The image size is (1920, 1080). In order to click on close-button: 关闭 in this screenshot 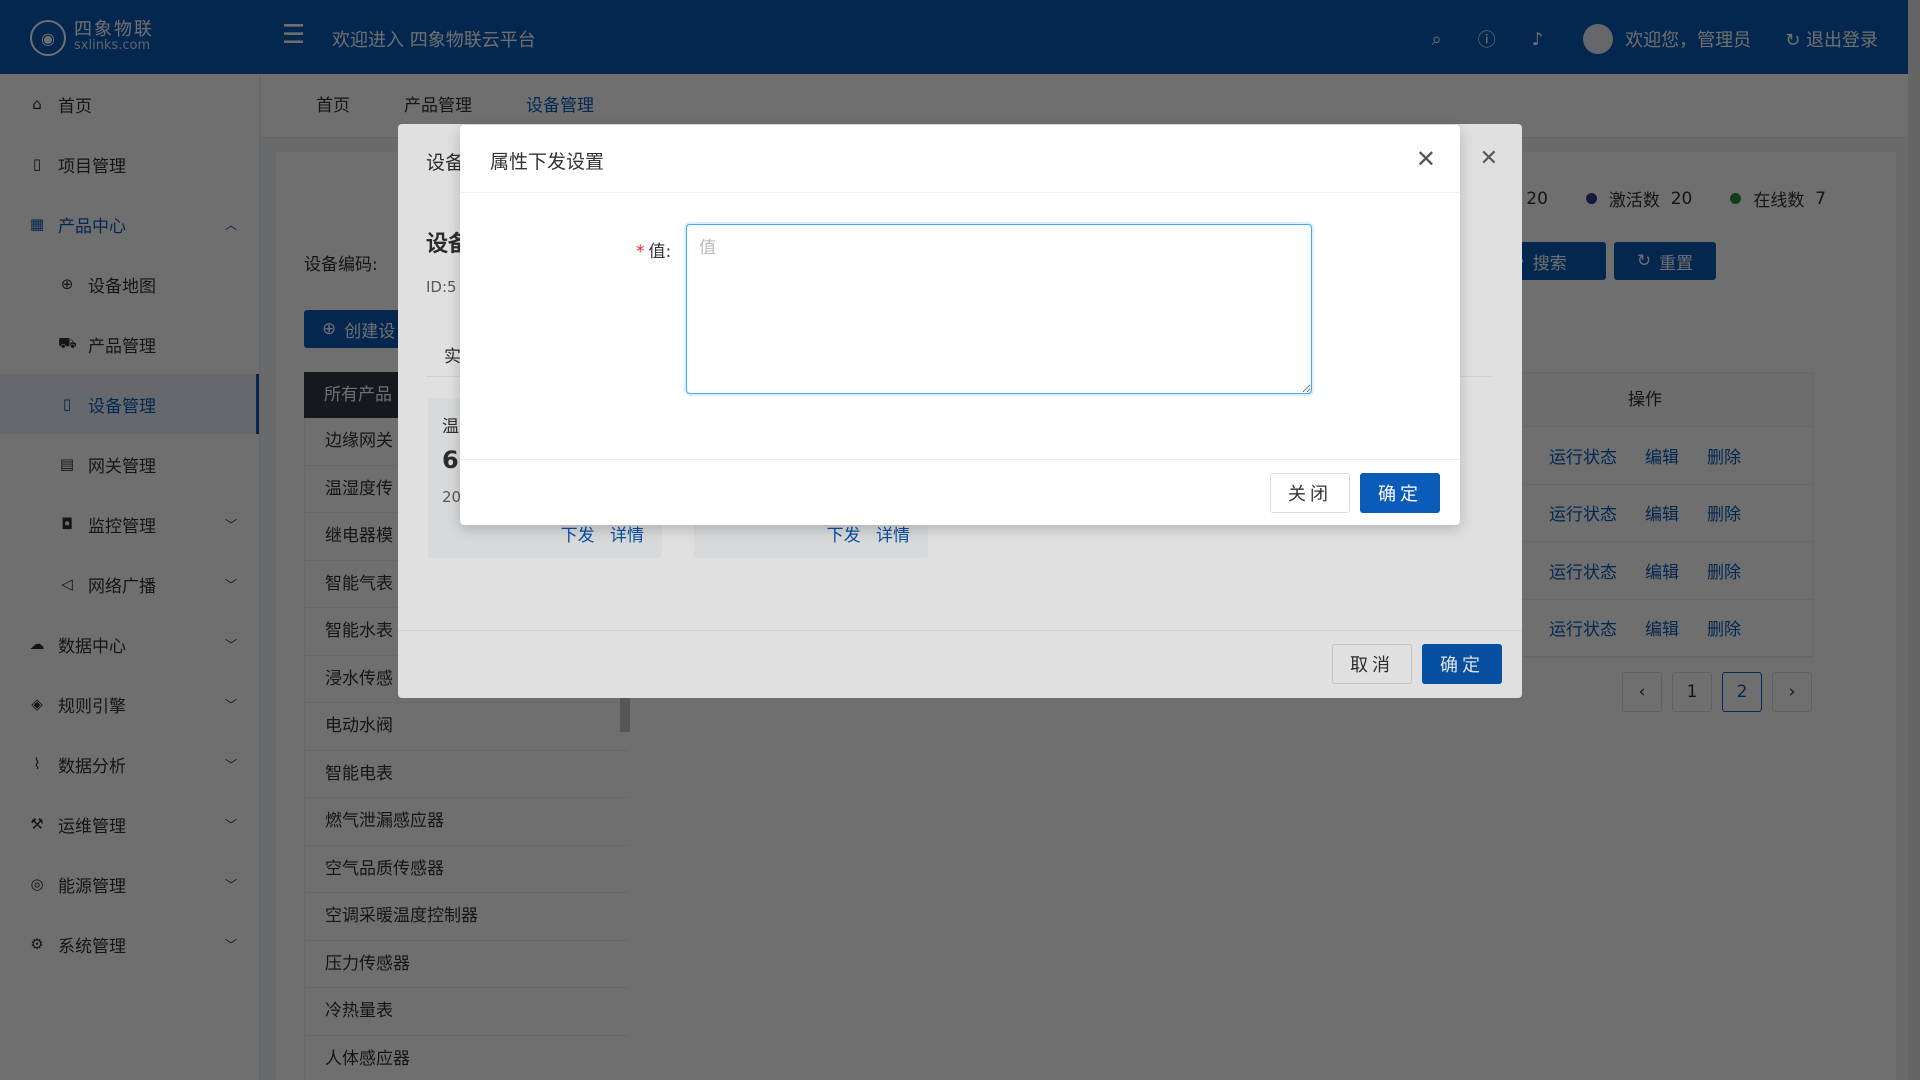, I will do `click(1310, 493)`.